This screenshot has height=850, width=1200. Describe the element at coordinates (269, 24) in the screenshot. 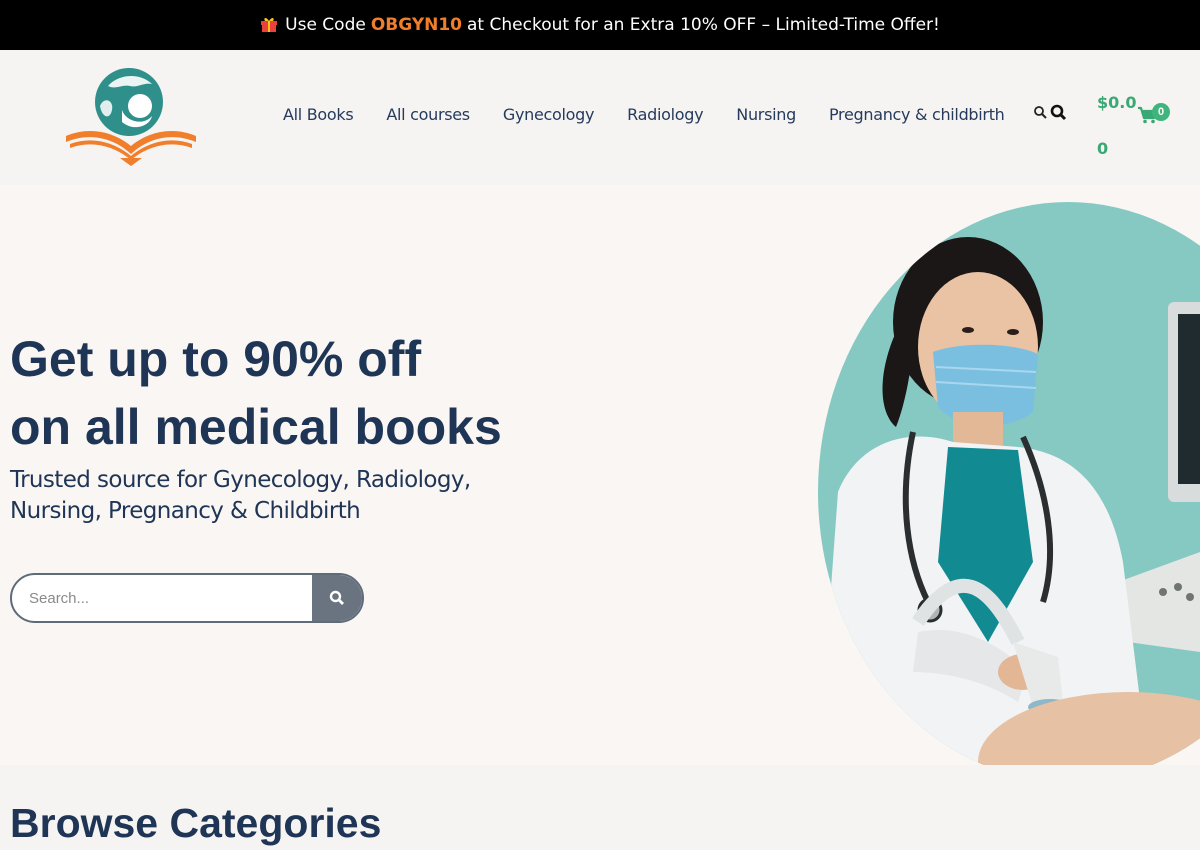

I see `gift-icon` at that location.